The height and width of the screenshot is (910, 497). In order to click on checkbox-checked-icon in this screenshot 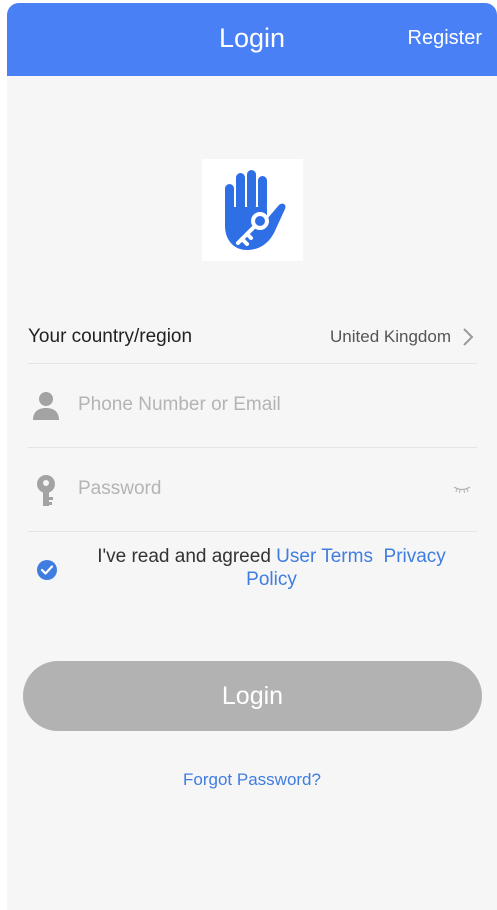, I will do `click(47, 570)`.